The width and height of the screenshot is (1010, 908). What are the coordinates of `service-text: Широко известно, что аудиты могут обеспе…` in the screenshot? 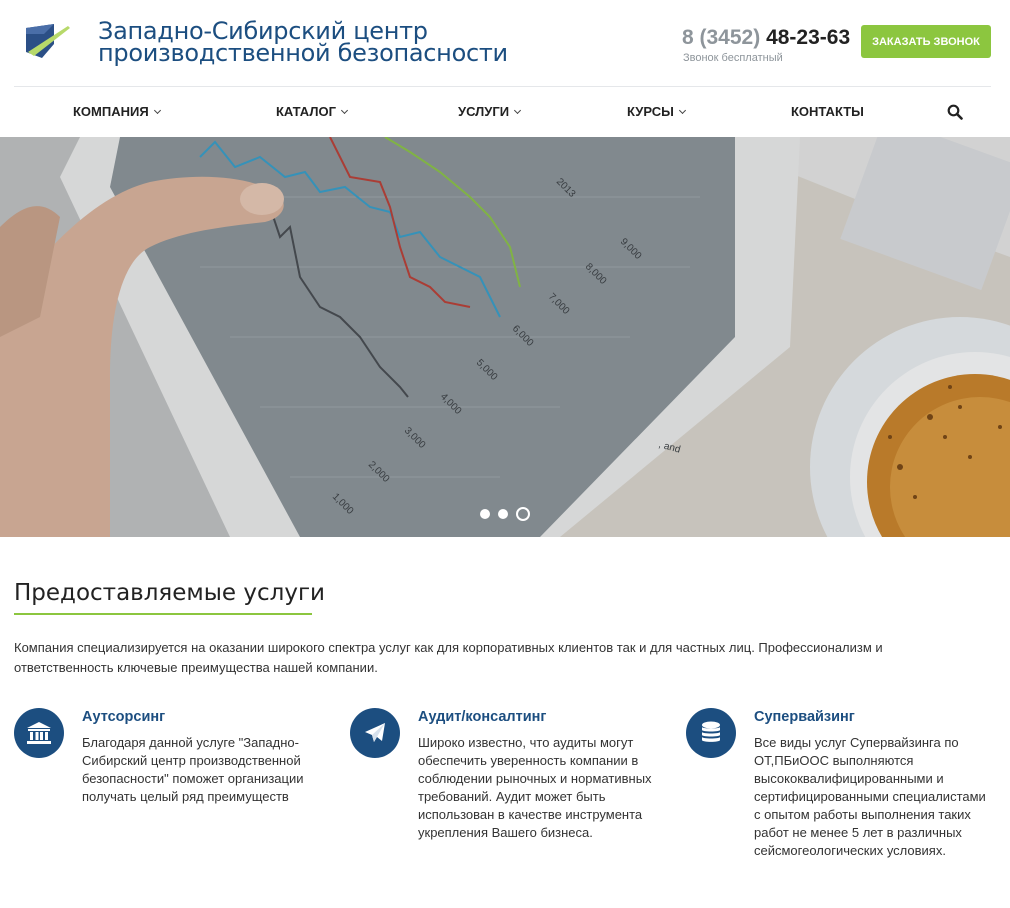 It's located at (535, 787).